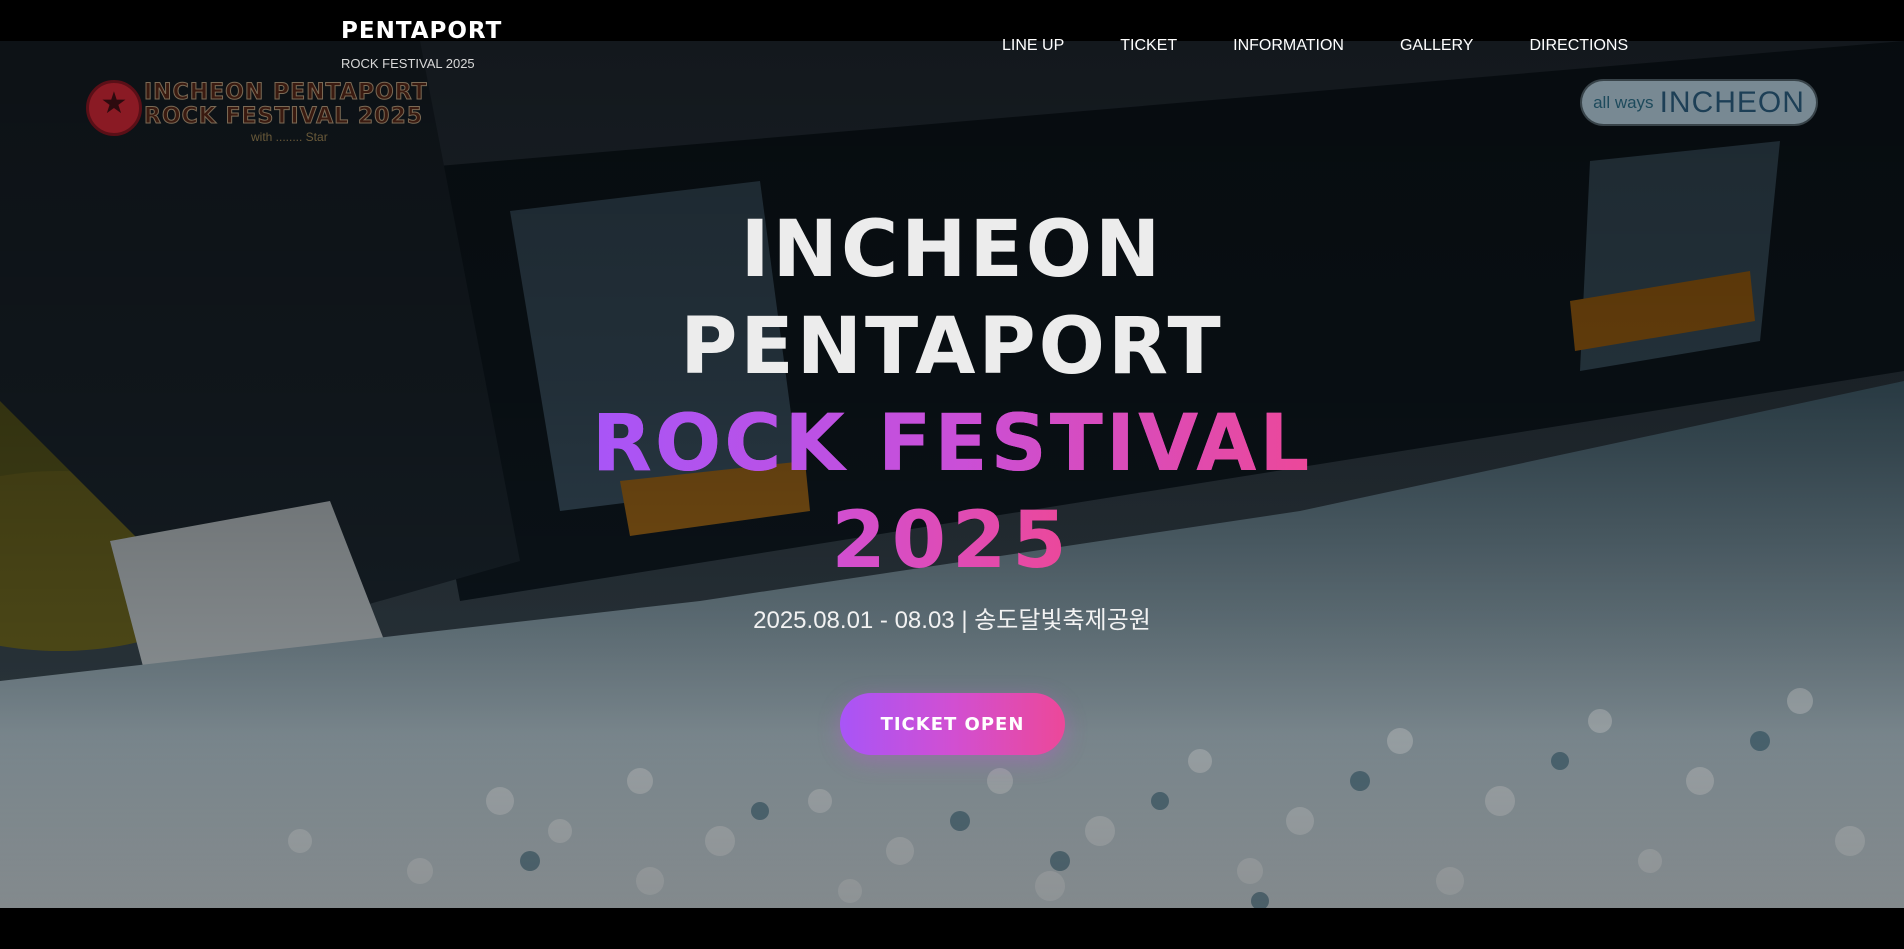  What do you see at coordinates (1578, 46) in the screenshot?
I see `nav-item-directions: DIRECTIONS` at bounding box center [1578, 46].